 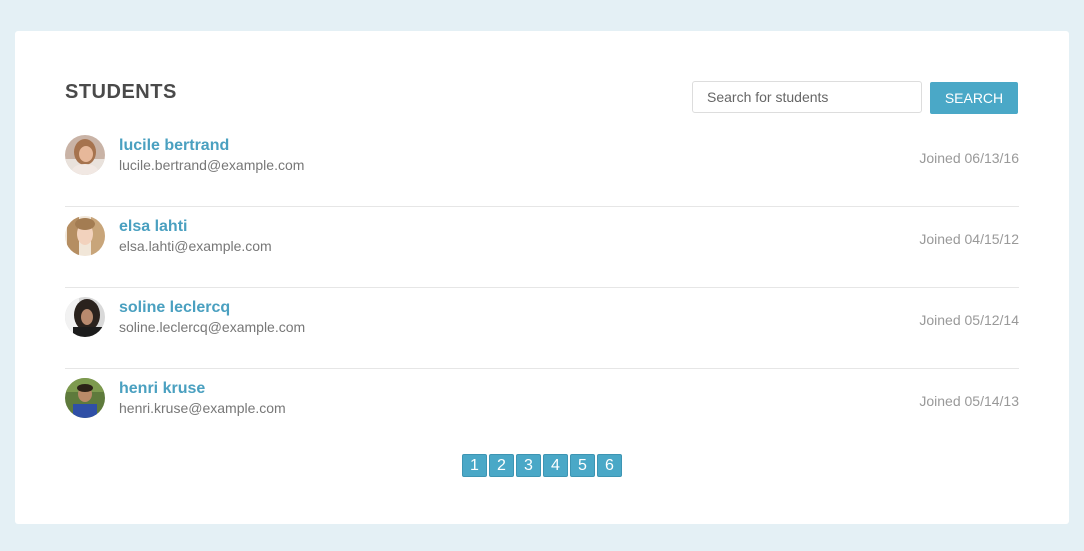 What do you see at coordinates (174, 146) in the screenshot?
I see `student-name: lucile bertrand` at bounding box center [174, 146].